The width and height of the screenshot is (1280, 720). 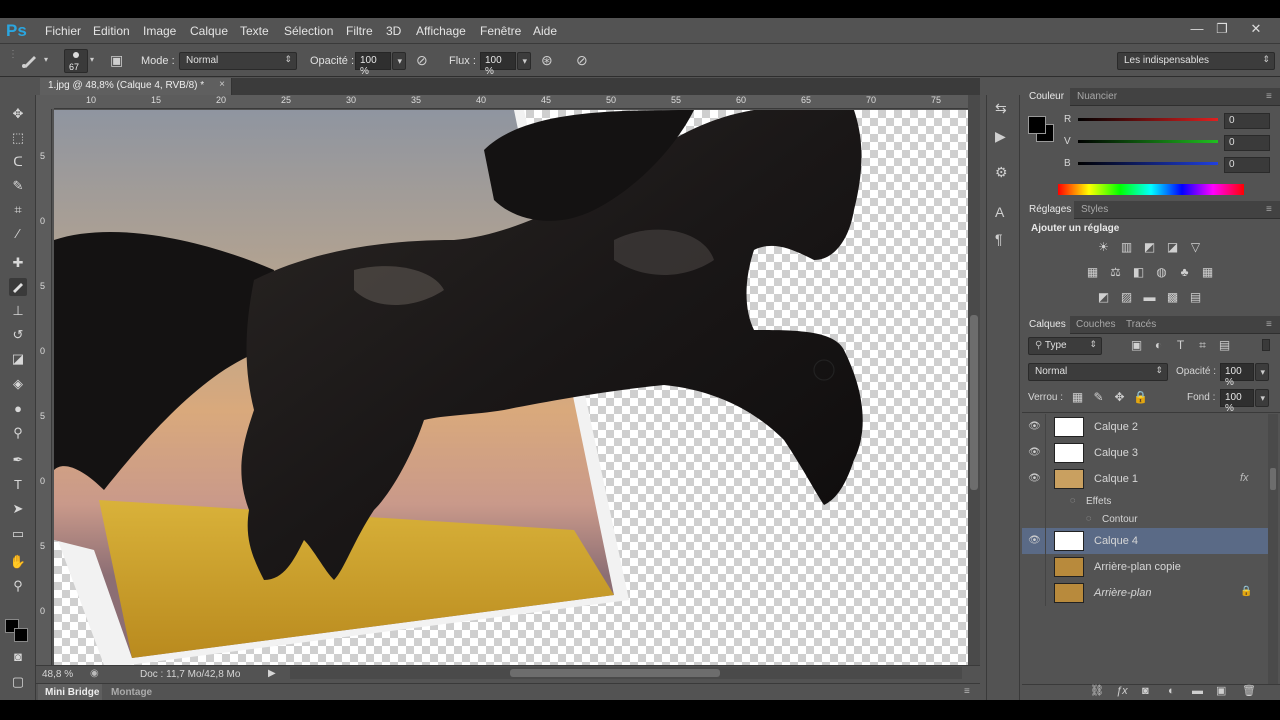 I want to click on channel-b-value: 0, so click(x=1247, y=165).